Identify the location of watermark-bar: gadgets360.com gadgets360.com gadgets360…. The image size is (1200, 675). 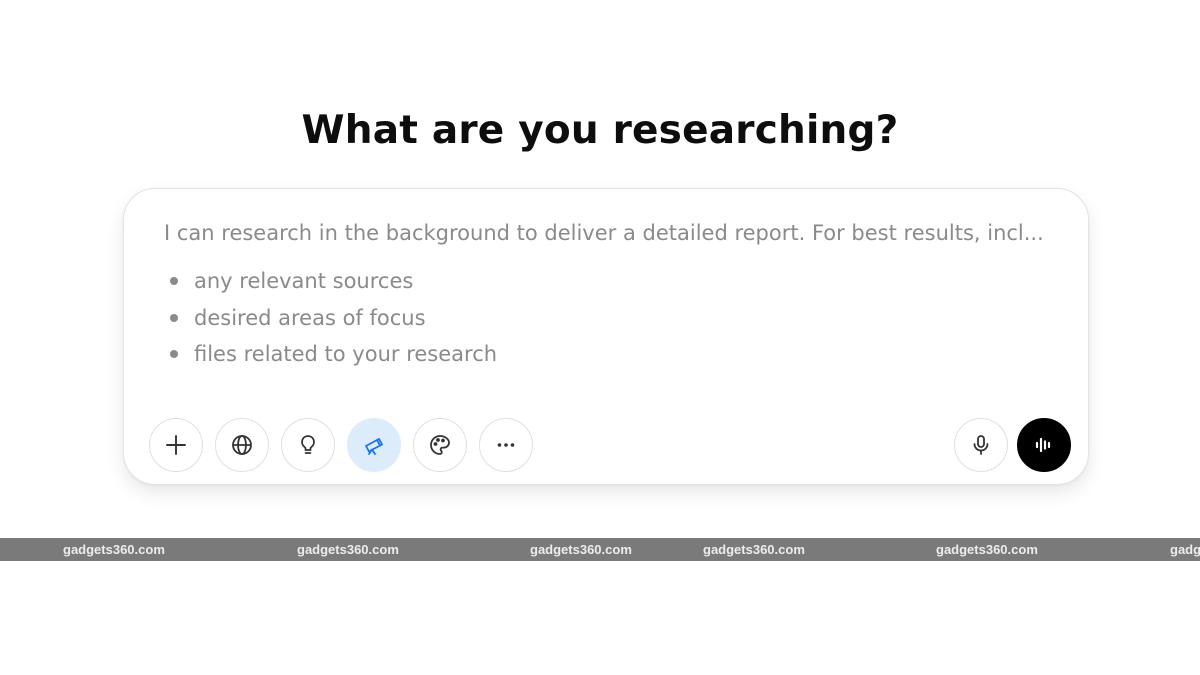
(600, 549).